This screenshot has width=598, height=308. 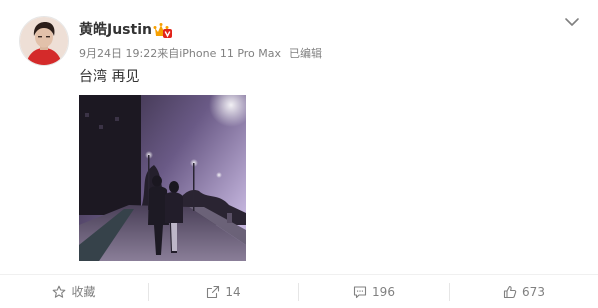 What do you see at coordinates (233, 291) in the screenshot?
I see `repost-count: 14` at bounding box center [233, 291].